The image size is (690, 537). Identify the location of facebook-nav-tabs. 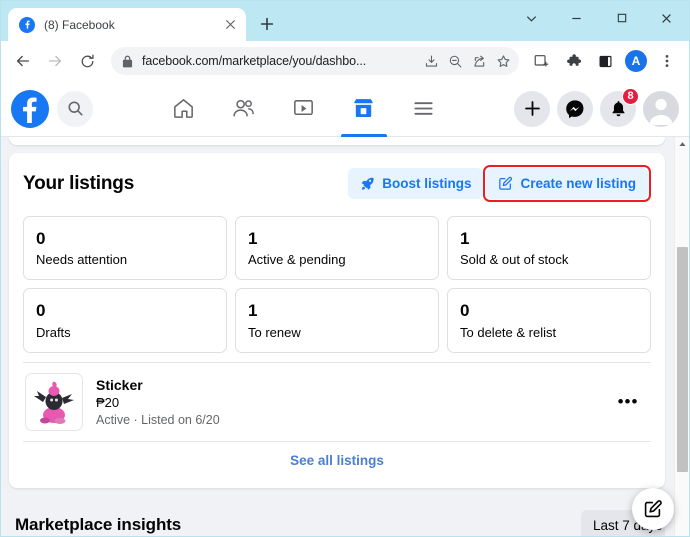
(303, 109).